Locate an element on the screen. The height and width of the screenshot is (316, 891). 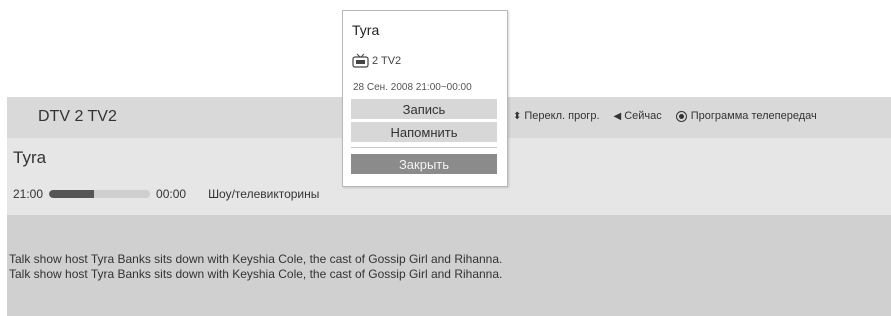
remind-button: Напомнить is located at coordinates (424, 132).